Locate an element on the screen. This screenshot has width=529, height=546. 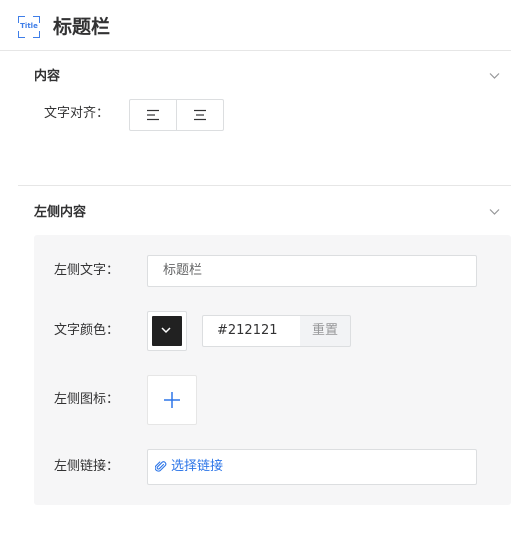
left-icon-upload is located at coordinates (172, 400).